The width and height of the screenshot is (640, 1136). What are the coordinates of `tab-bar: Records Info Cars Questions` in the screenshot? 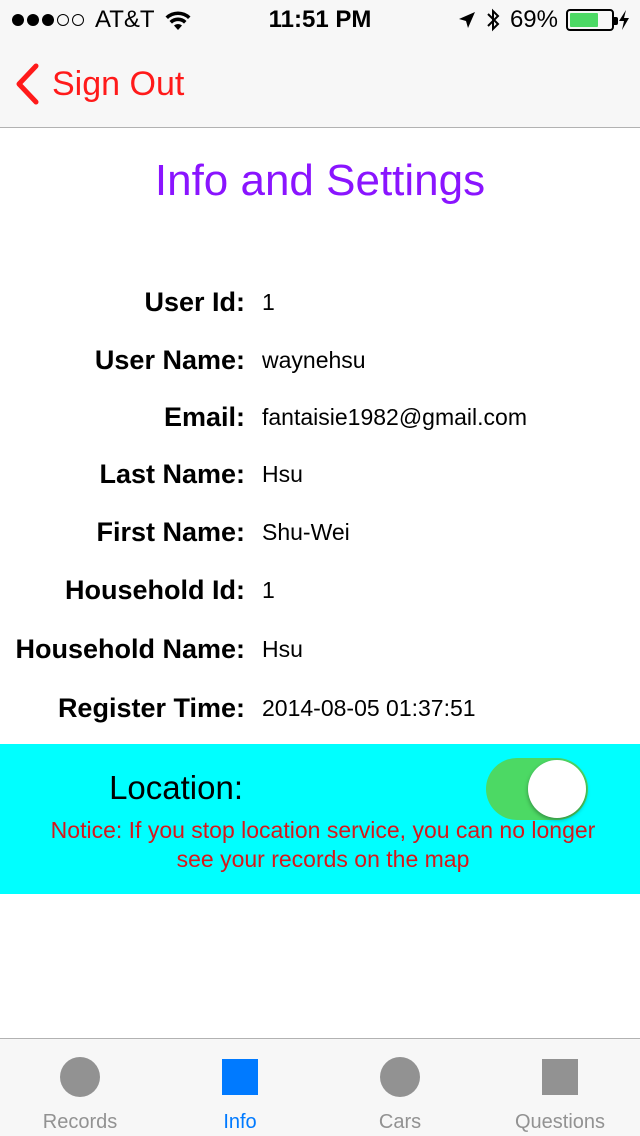 It's located at (320, 1087).